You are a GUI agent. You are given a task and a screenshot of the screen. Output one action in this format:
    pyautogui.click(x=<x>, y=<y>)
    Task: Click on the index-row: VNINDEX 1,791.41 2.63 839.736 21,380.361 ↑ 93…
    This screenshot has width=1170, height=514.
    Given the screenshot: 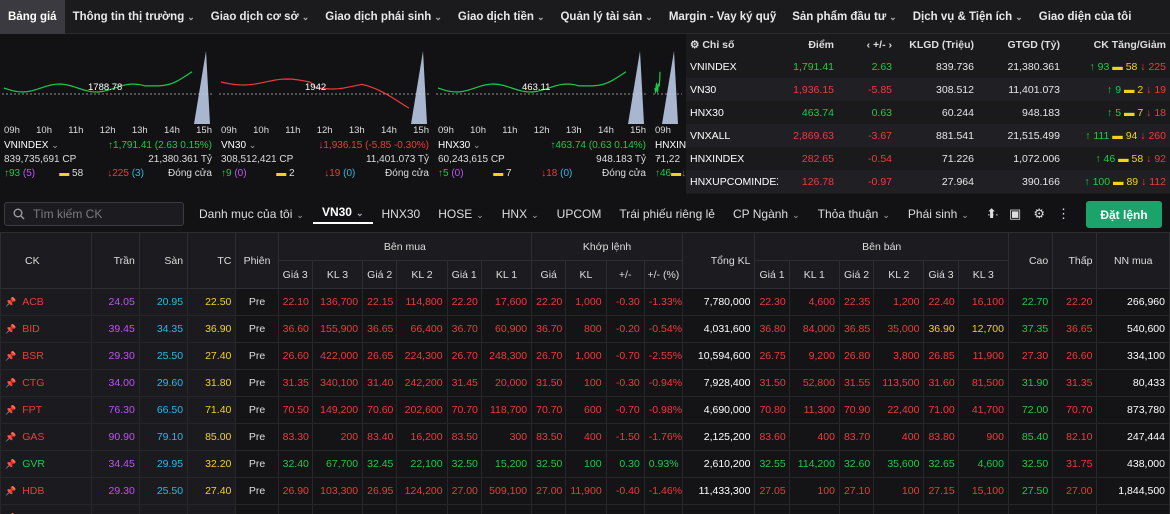 What is the action you would take?
    pyautogui.click(x=928, y=66)
    